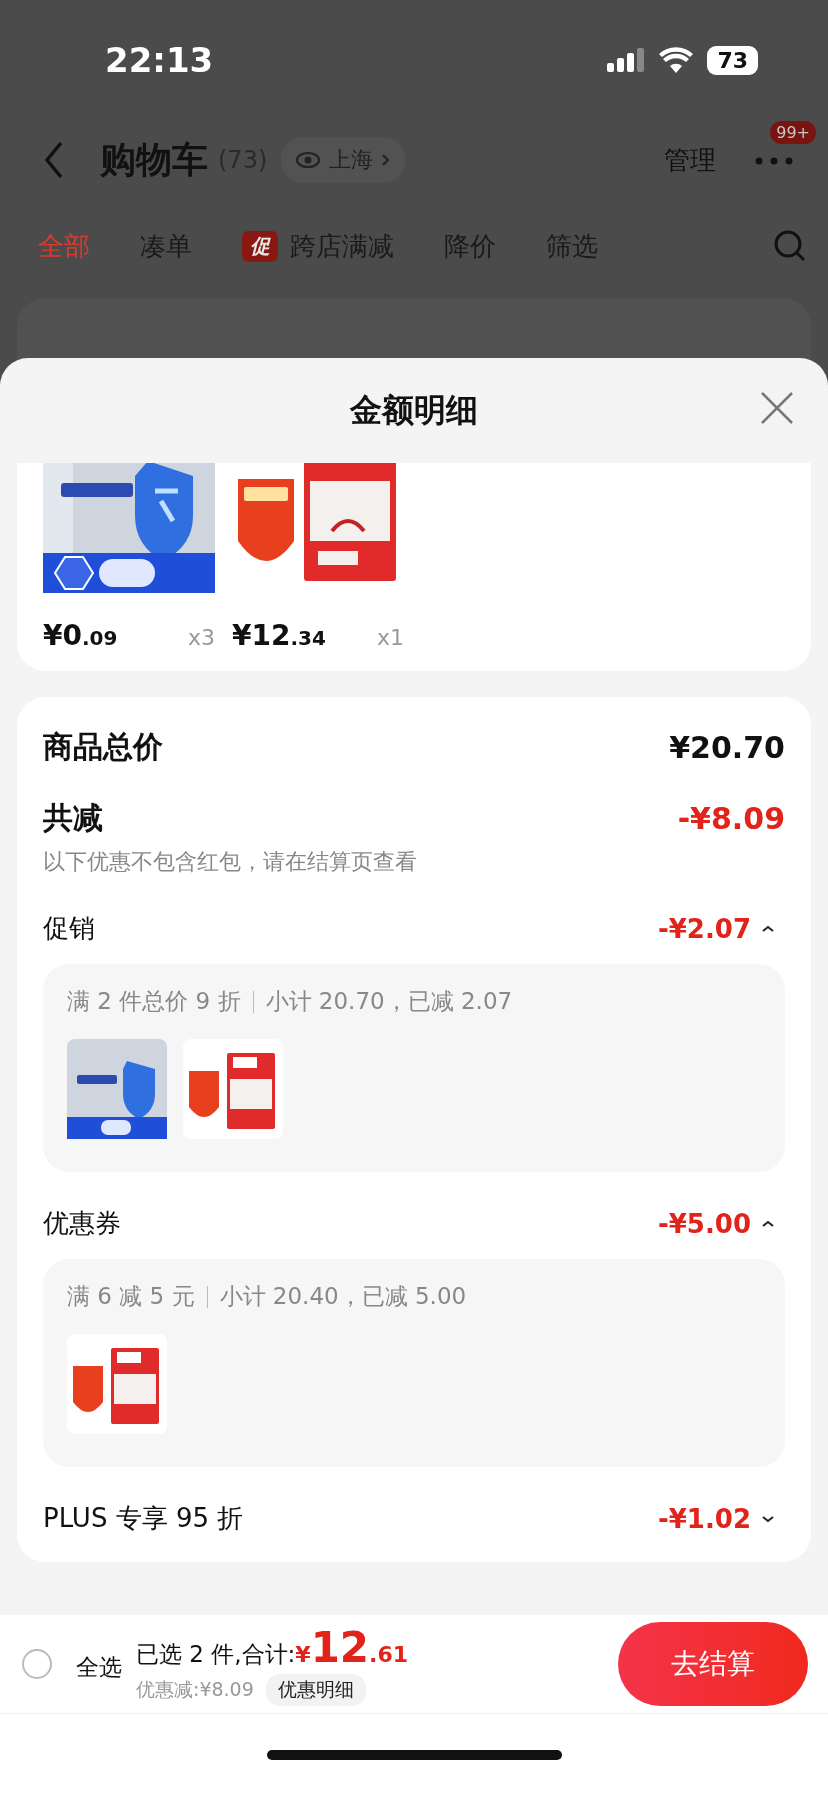 The height and width of the screenshot is (1796, 828). I want to click on wifi-icon, so click(676, 60).